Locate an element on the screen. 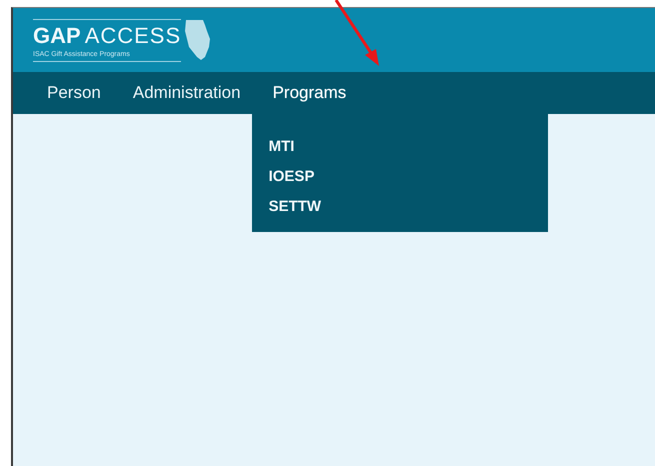 The width and height of the screenshot is (655, 466). annotation-arrow is located at coordinates (356, 33).